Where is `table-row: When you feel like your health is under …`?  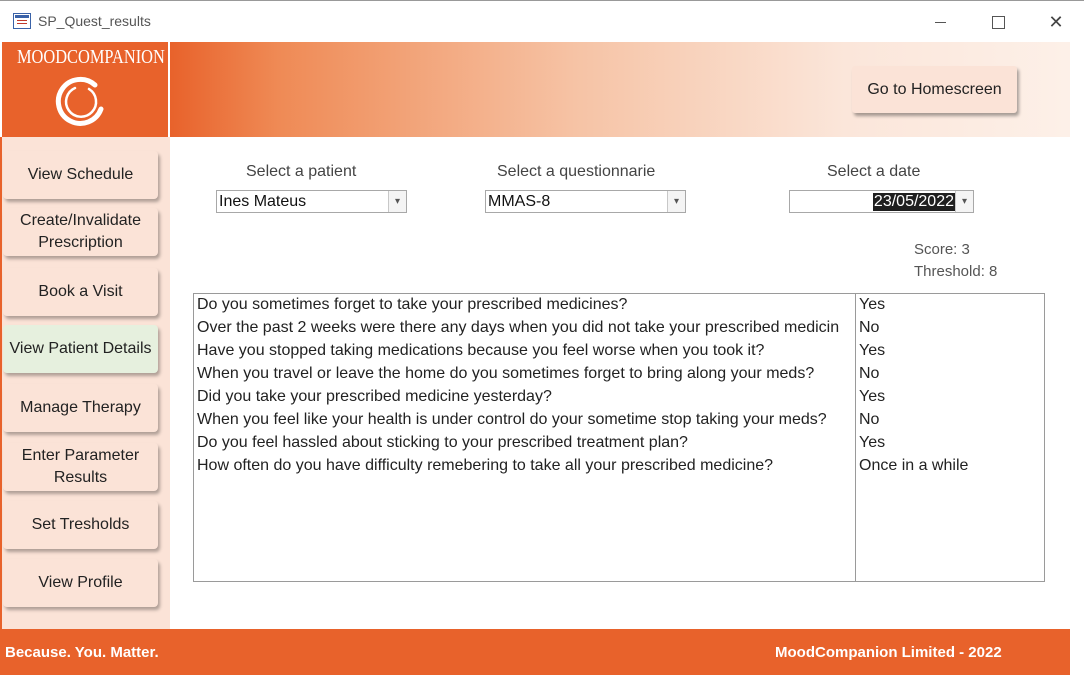 table-row: When you feel like your health is under … is located at coordinates (619, 420).